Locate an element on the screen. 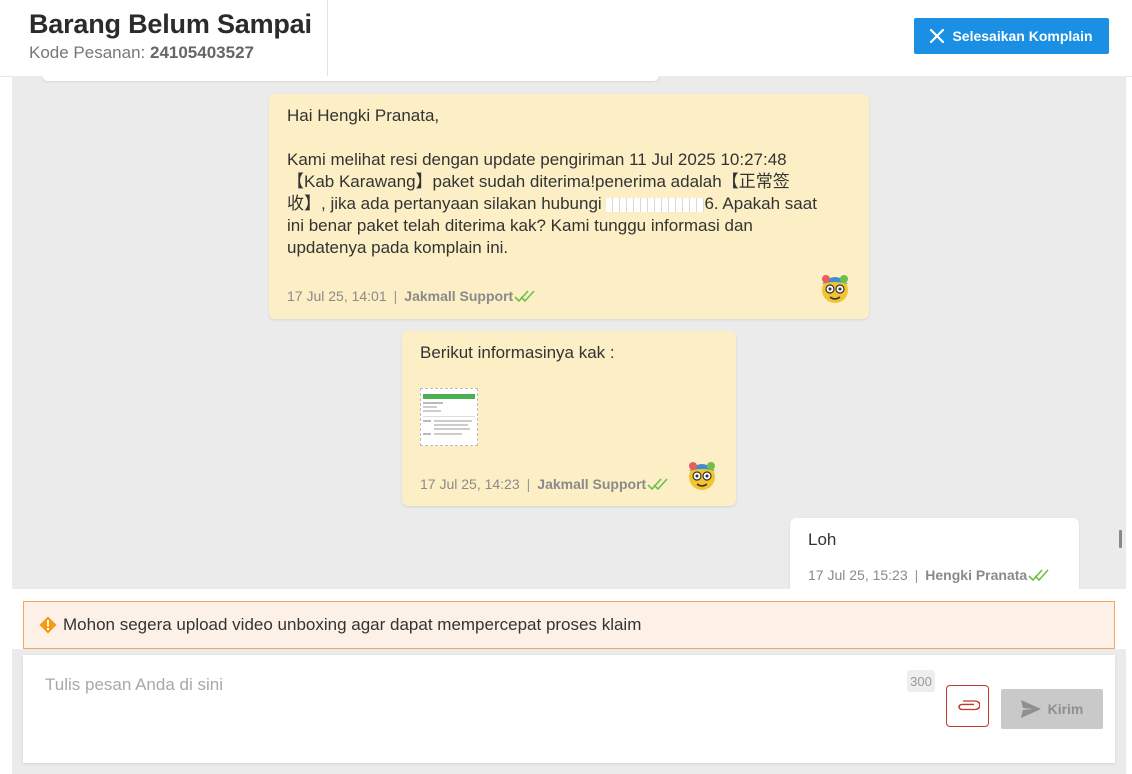 The width and height of the screenshot is (1132, 774). char-limit-counter: 300 is located at coordinates (921, 681).